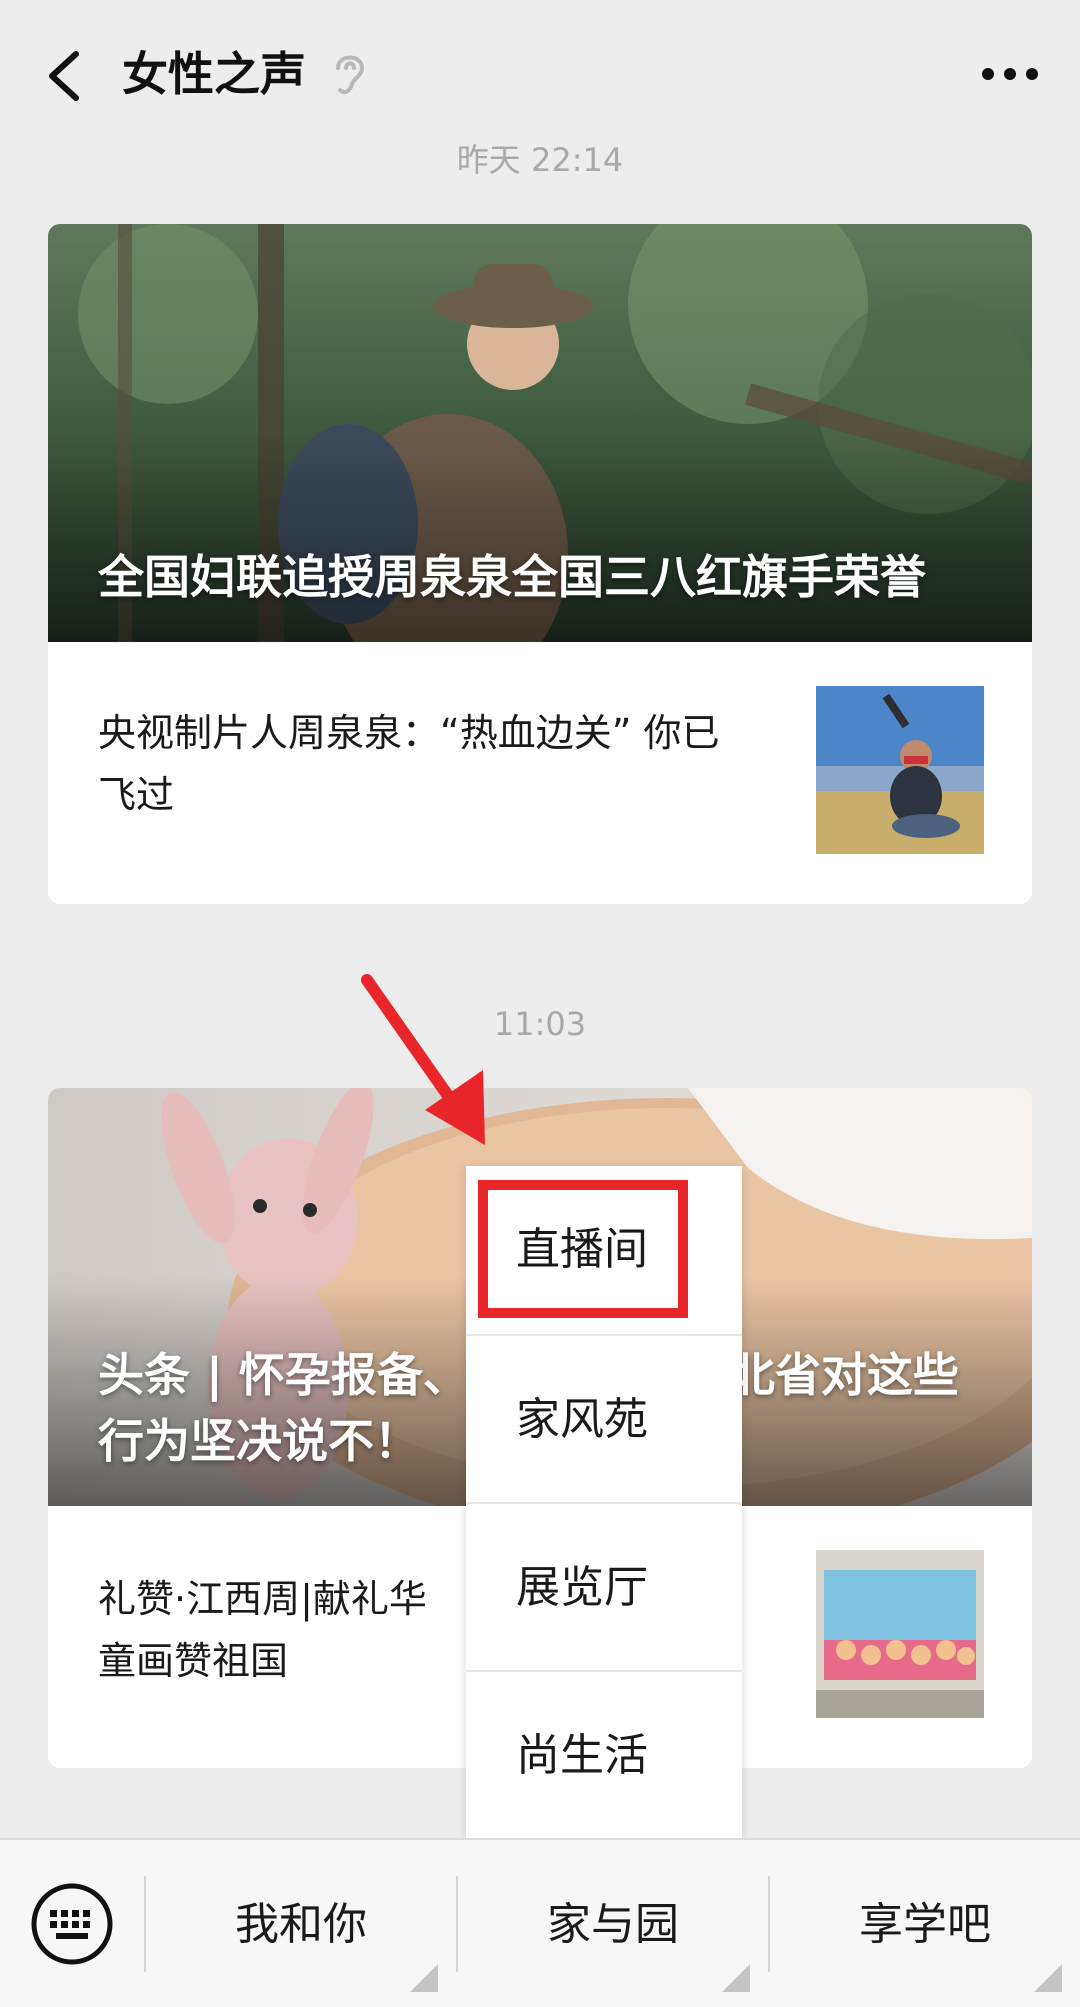  Describe the element at coordinates (540, 1024) in the screenshot. I see `message-timestamp: 11:03` at that location.